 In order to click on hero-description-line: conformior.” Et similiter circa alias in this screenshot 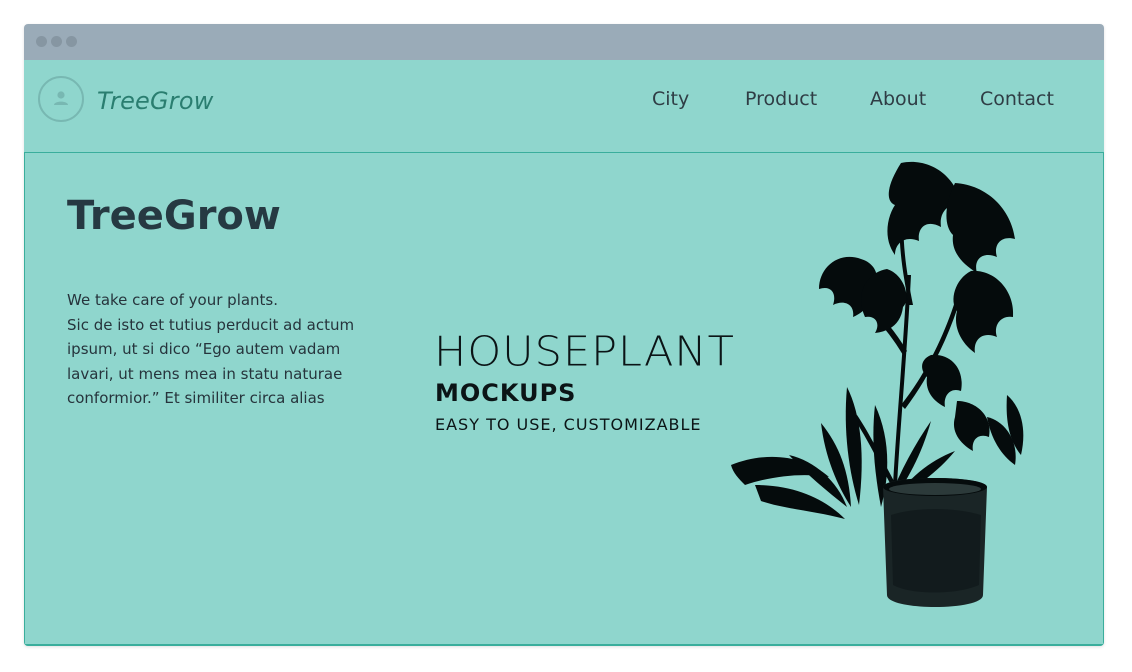, I will do `click(196, 398)`.